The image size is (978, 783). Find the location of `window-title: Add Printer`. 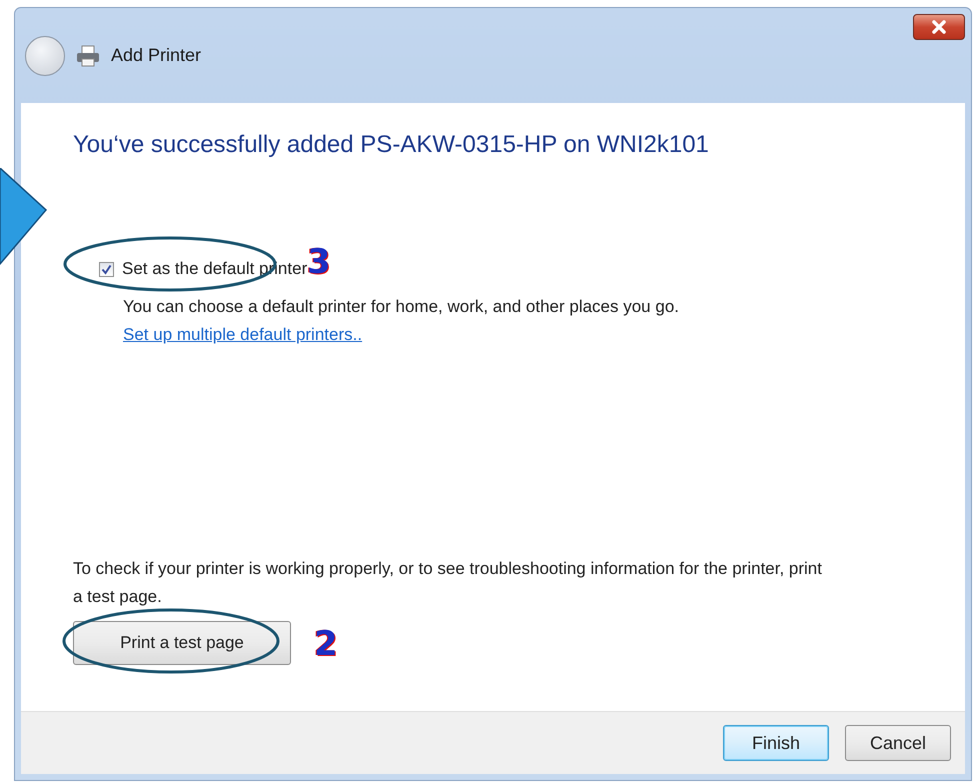

window-title: Add Printer is located at coordinates (156, 55).